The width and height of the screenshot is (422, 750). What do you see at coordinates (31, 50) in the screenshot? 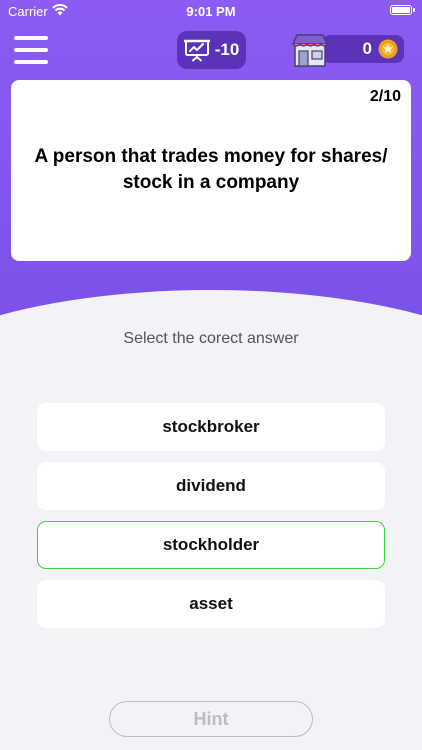
I see `menu-button` at bounding box center [31, 50].